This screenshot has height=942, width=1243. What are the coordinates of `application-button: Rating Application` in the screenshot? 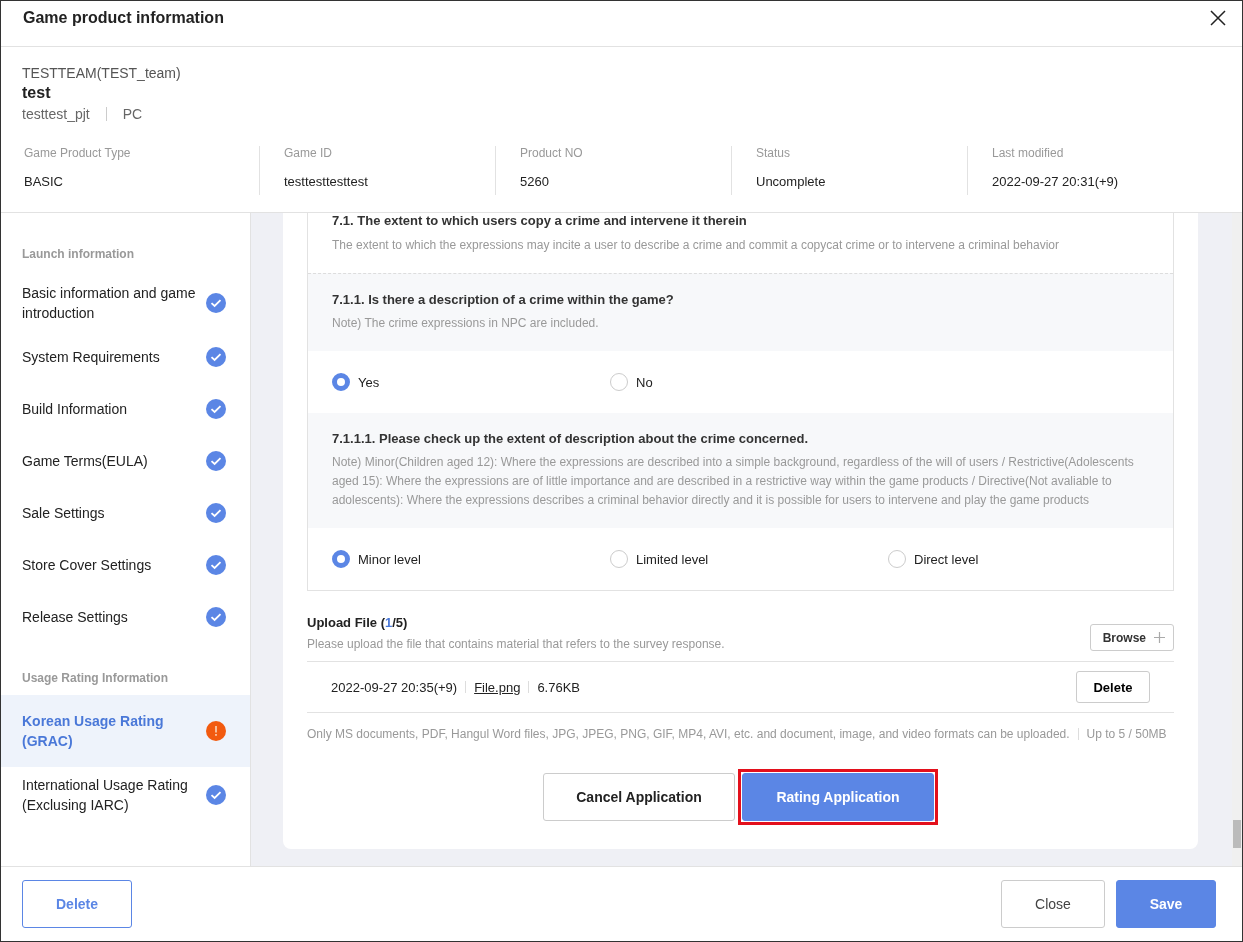 It's located at (838, 797).